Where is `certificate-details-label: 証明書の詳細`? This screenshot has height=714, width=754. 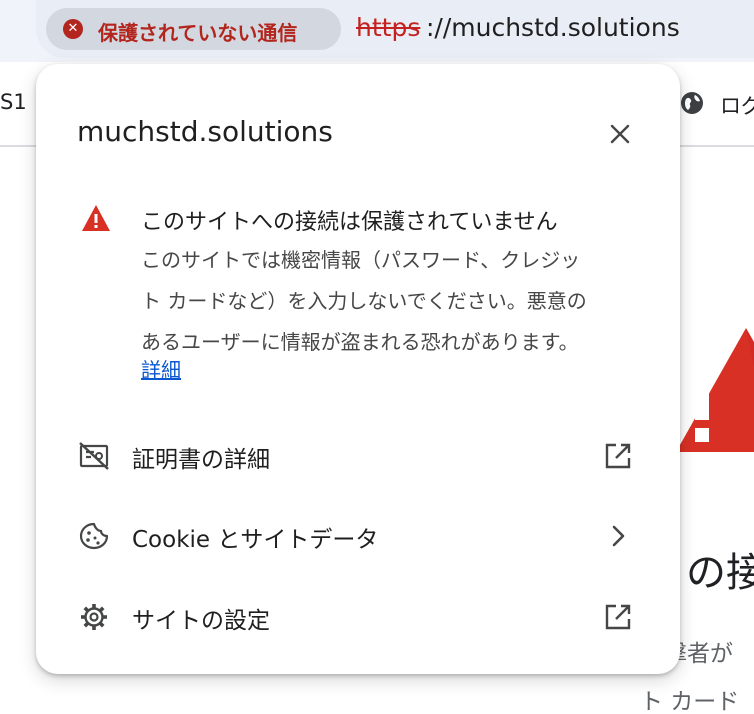
certificate-details-label: 証明書の詳細 is located at coordinates (201, 460).